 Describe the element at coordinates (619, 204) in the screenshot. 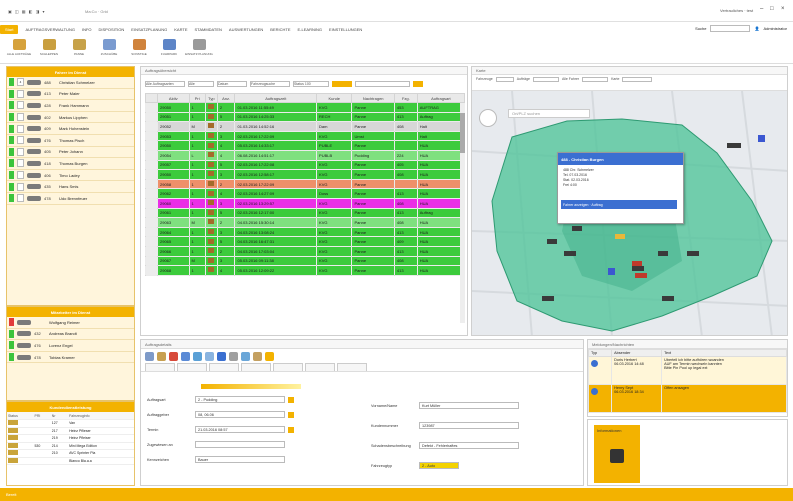

I see `popup-footer: Fahrer anzeigen · Auftrag` at that location.